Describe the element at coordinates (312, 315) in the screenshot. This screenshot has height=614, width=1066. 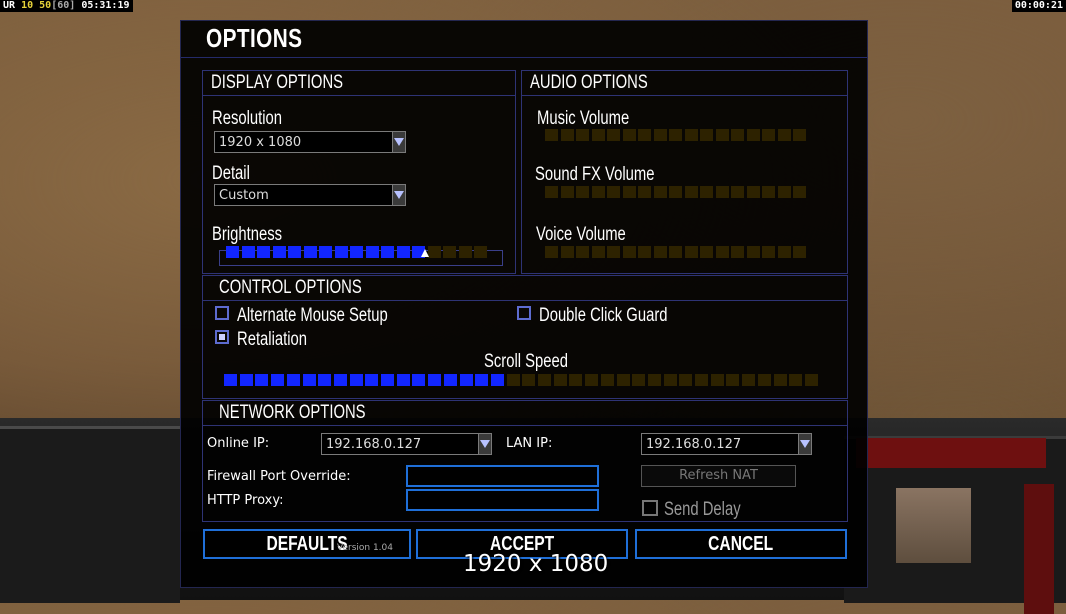
I see `alternate-mouse-label: Alternate Mouse Setup` at that location.